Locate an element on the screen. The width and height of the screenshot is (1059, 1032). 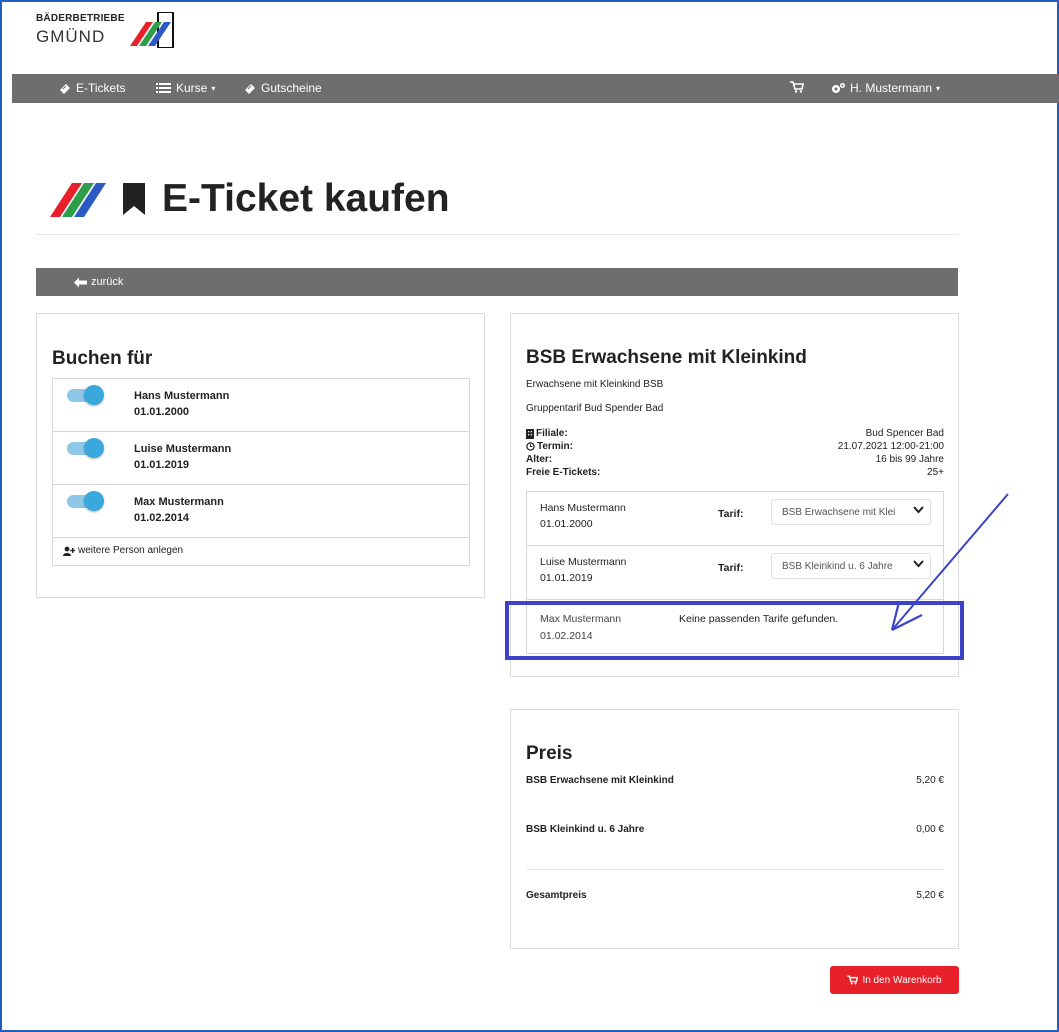
user-name: H. Mustermann is located at coordinates (891, 88).